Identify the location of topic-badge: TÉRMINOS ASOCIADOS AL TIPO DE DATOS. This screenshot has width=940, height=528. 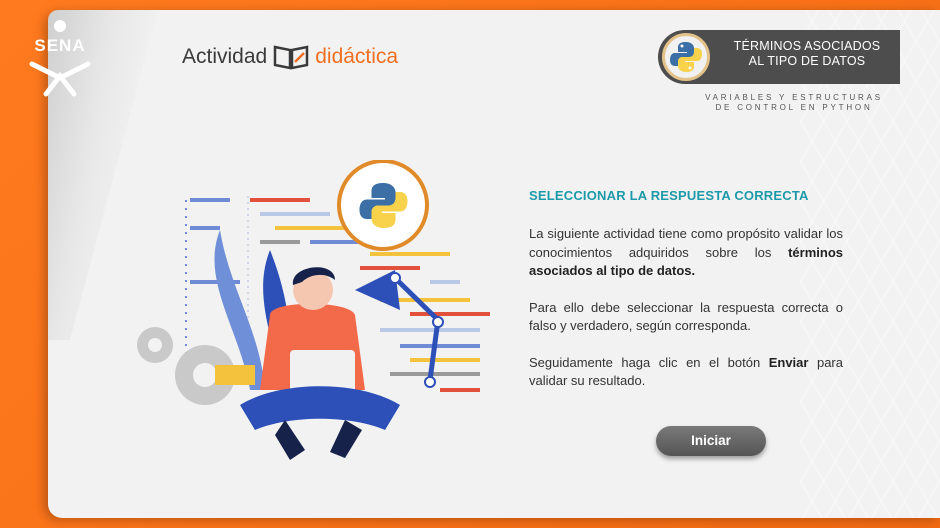
(779, 57).